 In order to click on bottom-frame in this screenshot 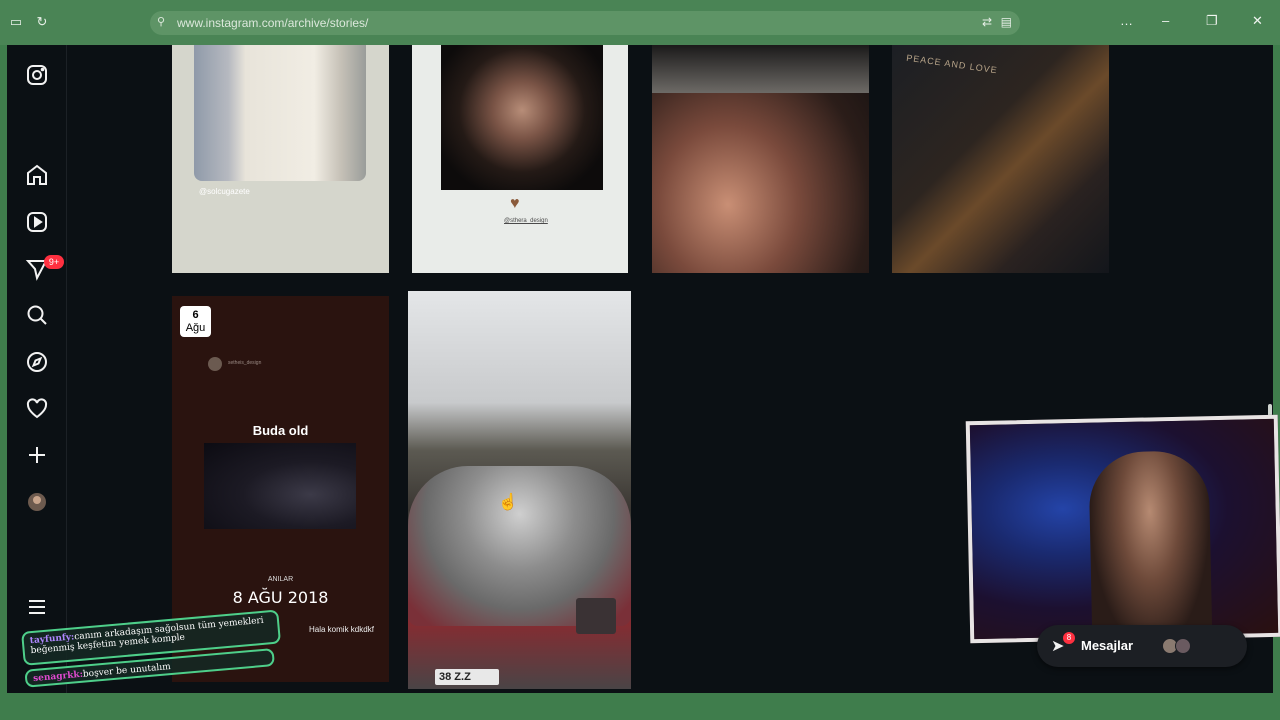, I will do `click(640, 706)`.